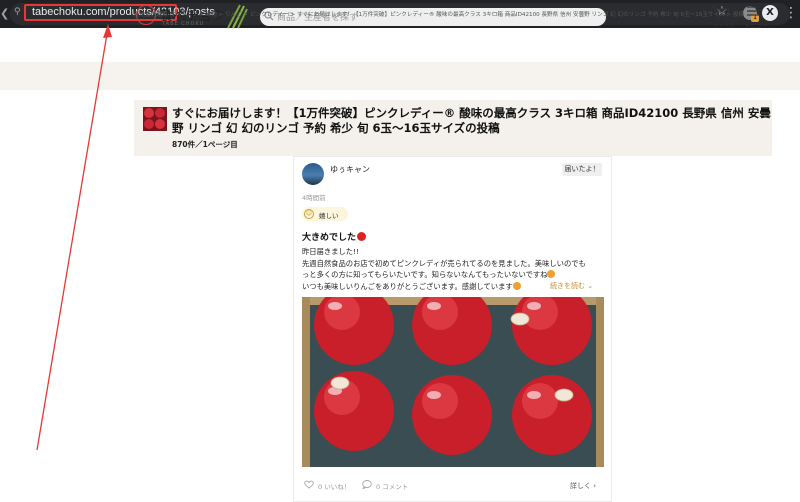 The width and height of the screenshot is (800, 502). I want to click on post-photo, so click(453, 382).